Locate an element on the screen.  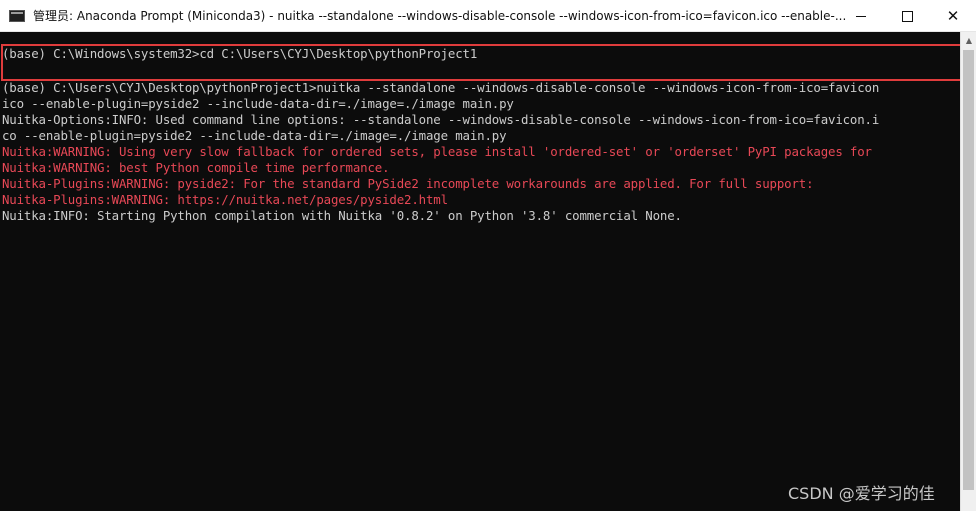
maximize-icon is located at coordinates (907, 16).